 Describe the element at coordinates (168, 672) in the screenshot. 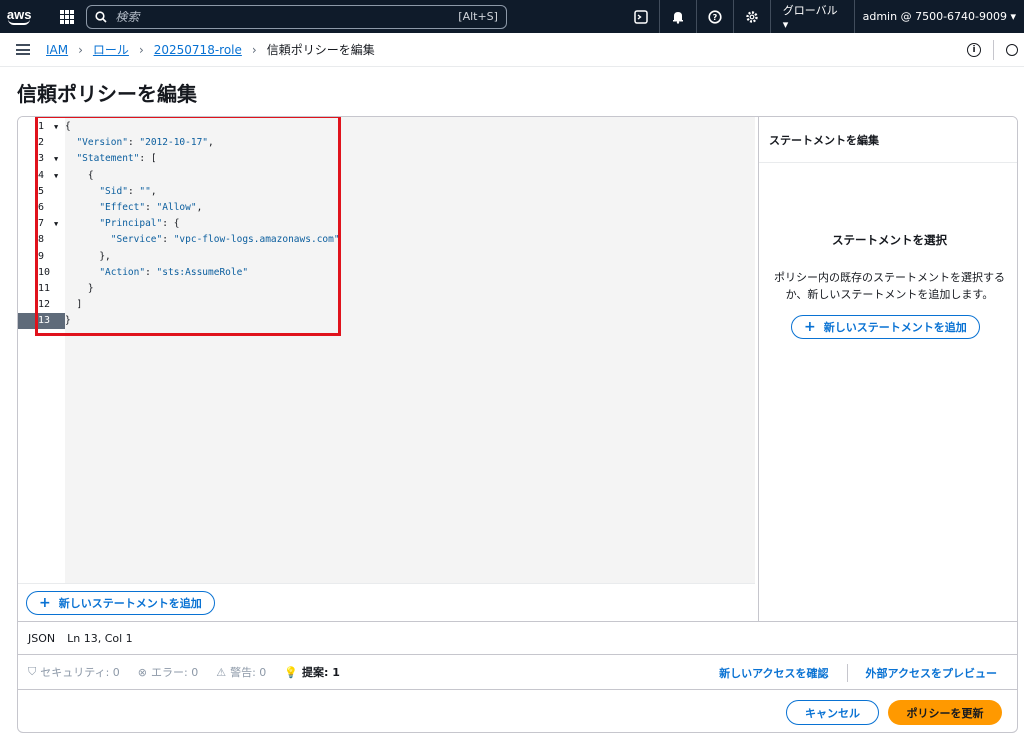

I see `error-check: ⊗ エラー: 0` at that location.